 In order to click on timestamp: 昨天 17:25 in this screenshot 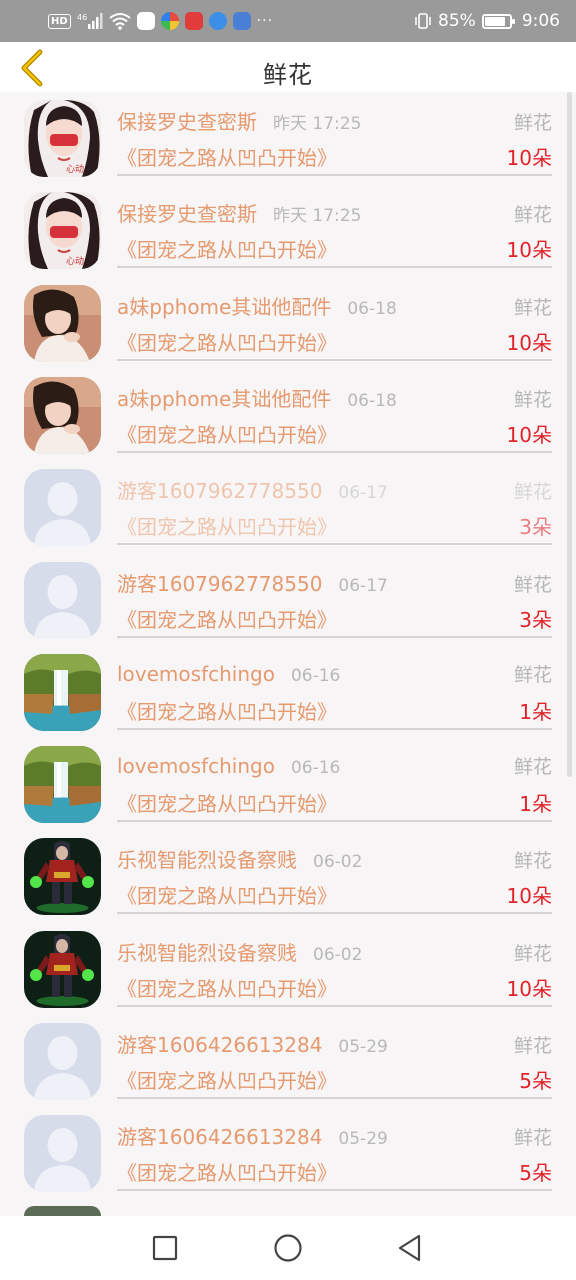, I will do `click(317, 124)`.